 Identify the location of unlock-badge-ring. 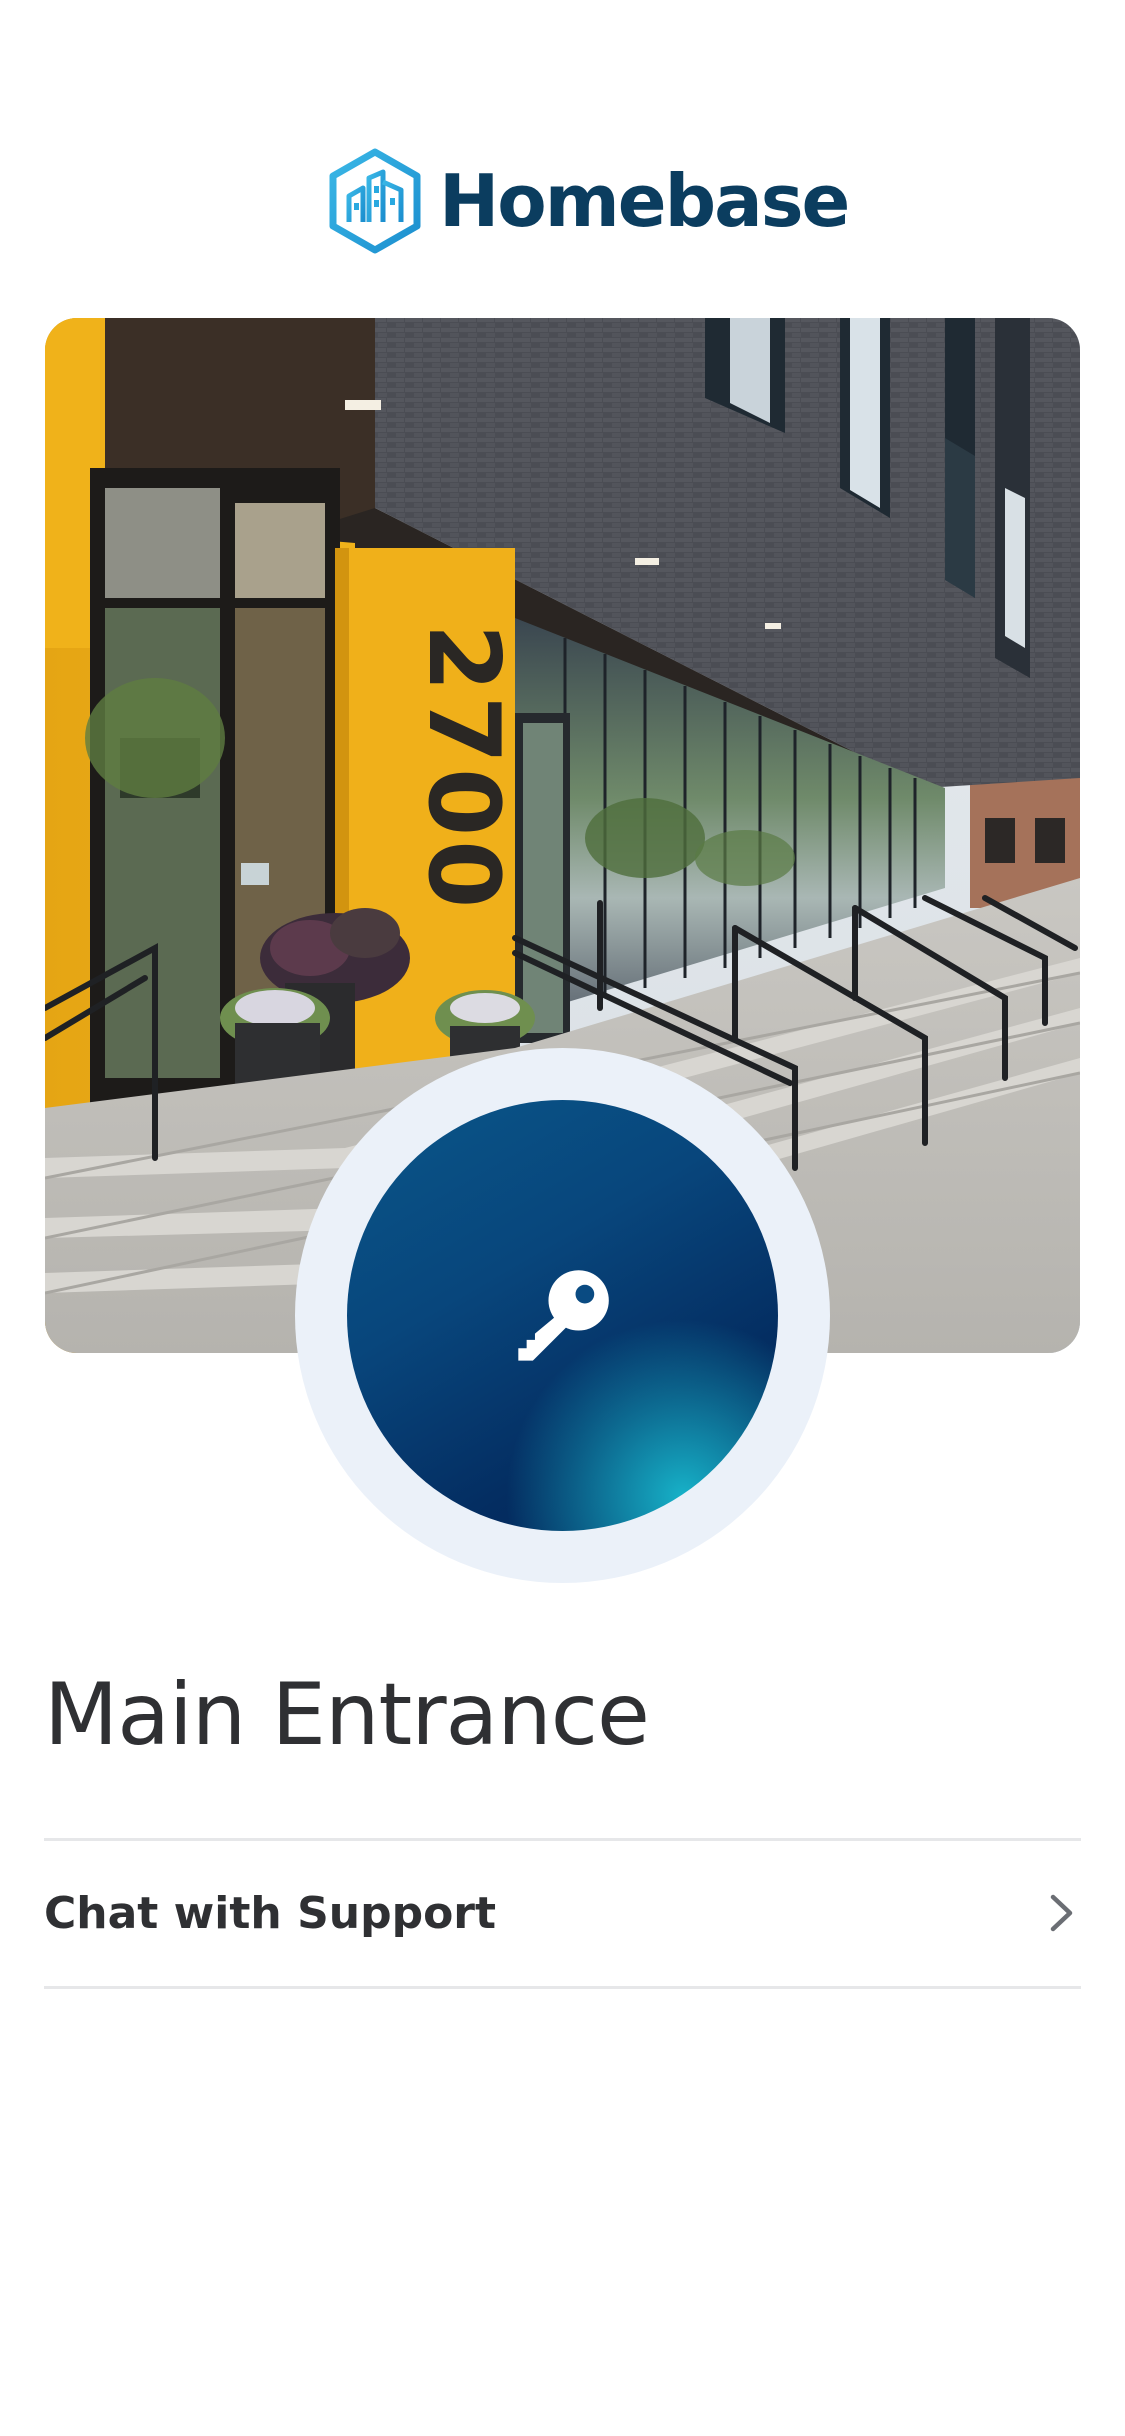
(562, 1315).